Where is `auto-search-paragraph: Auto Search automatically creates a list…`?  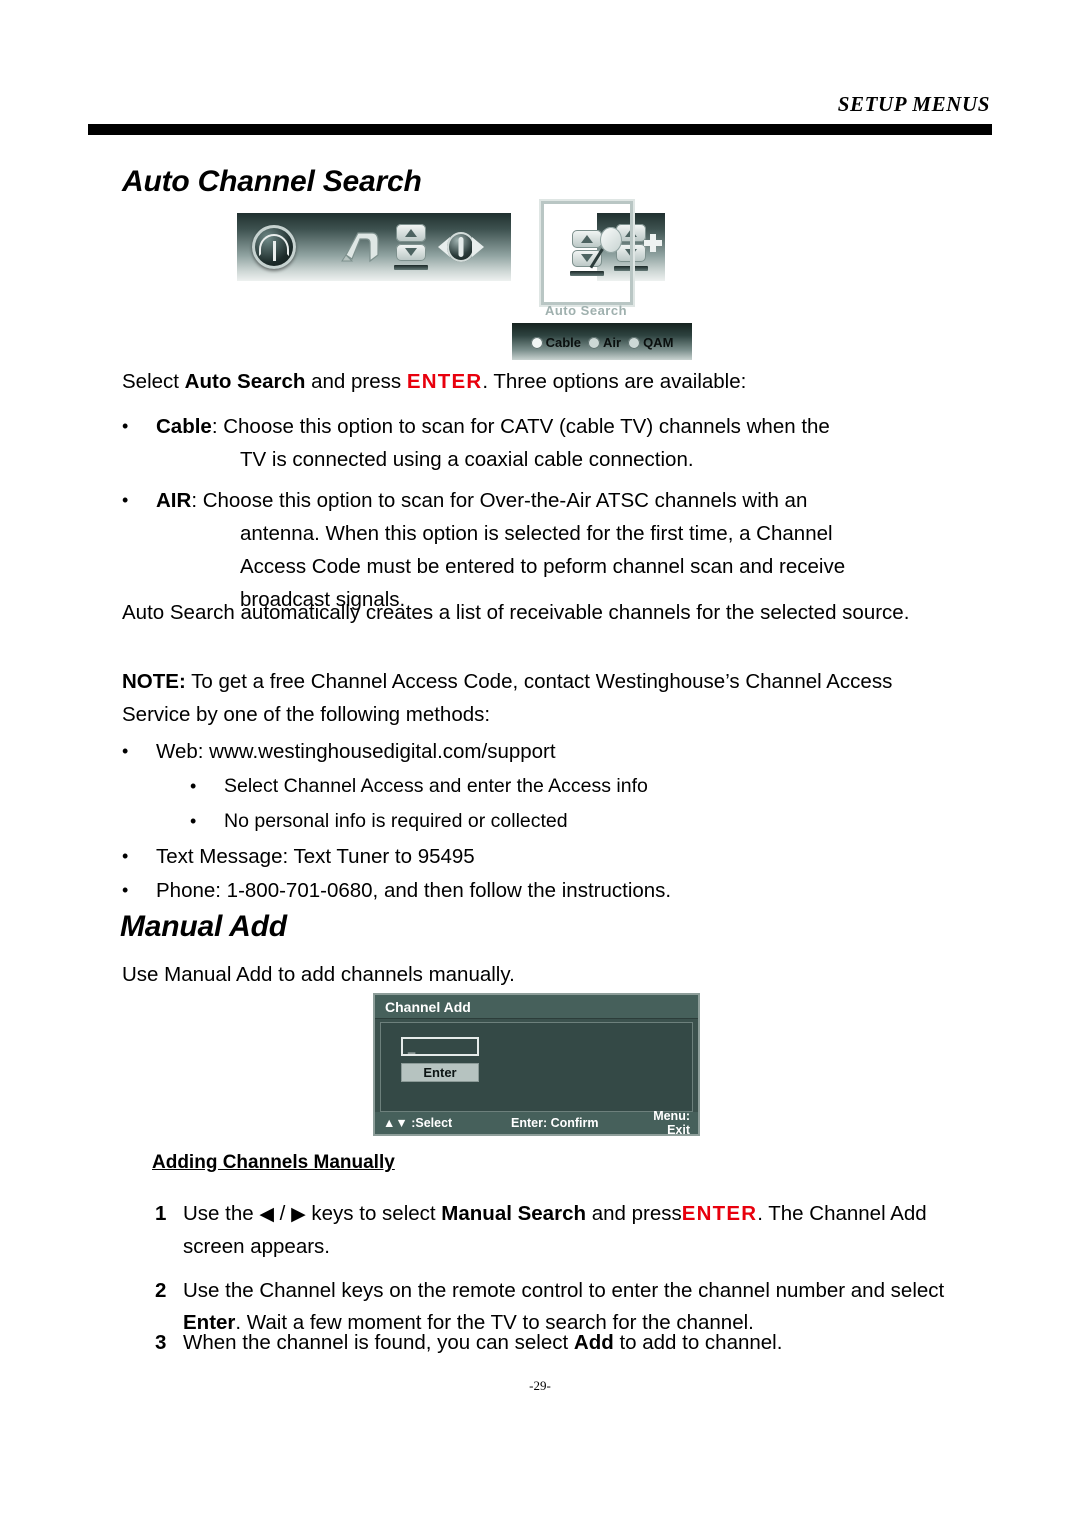 auto-search-paragraph: Auto Search automatically creates a list… is located at coordinates (516, 612).